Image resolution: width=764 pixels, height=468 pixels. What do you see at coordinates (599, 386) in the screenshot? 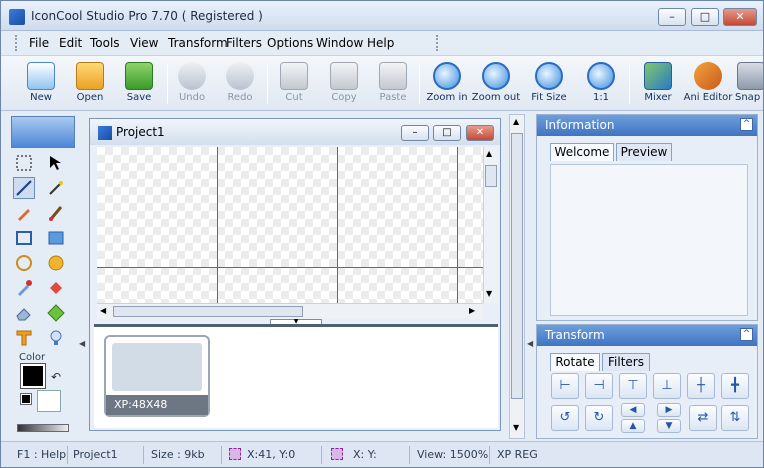
I see `align-right-button: ⊣` at bounding box center [599, 386].